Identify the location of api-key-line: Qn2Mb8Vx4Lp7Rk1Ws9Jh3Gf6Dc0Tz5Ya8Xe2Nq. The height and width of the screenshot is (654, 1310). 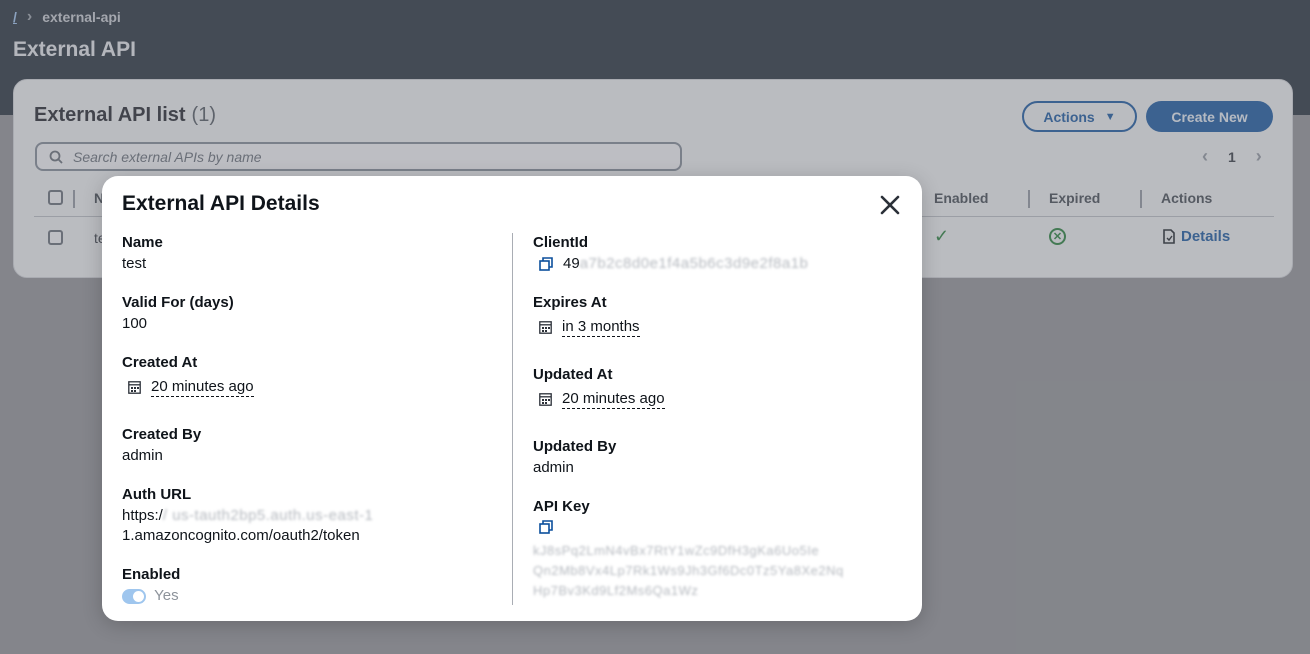
(688, 570).